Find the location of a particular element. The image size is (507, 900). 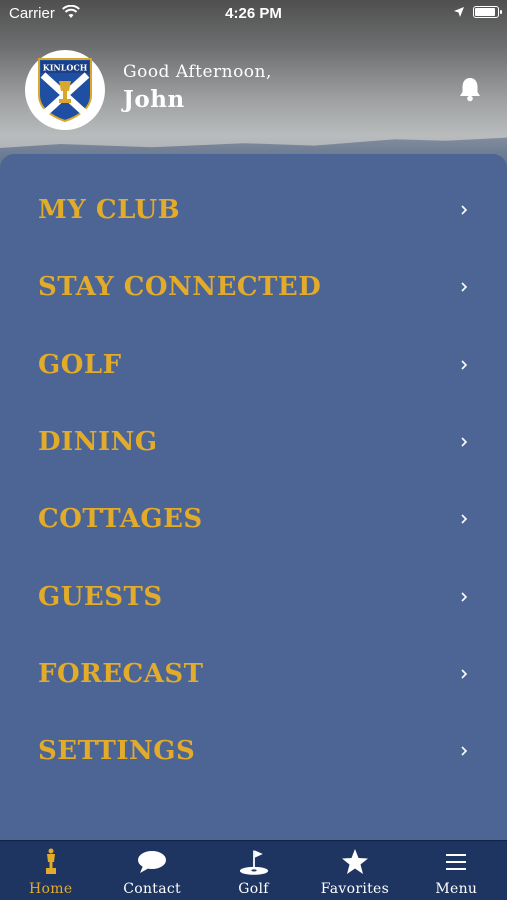

status-bar: Carrier 4:26 PM is located at coordinates (253, 14).